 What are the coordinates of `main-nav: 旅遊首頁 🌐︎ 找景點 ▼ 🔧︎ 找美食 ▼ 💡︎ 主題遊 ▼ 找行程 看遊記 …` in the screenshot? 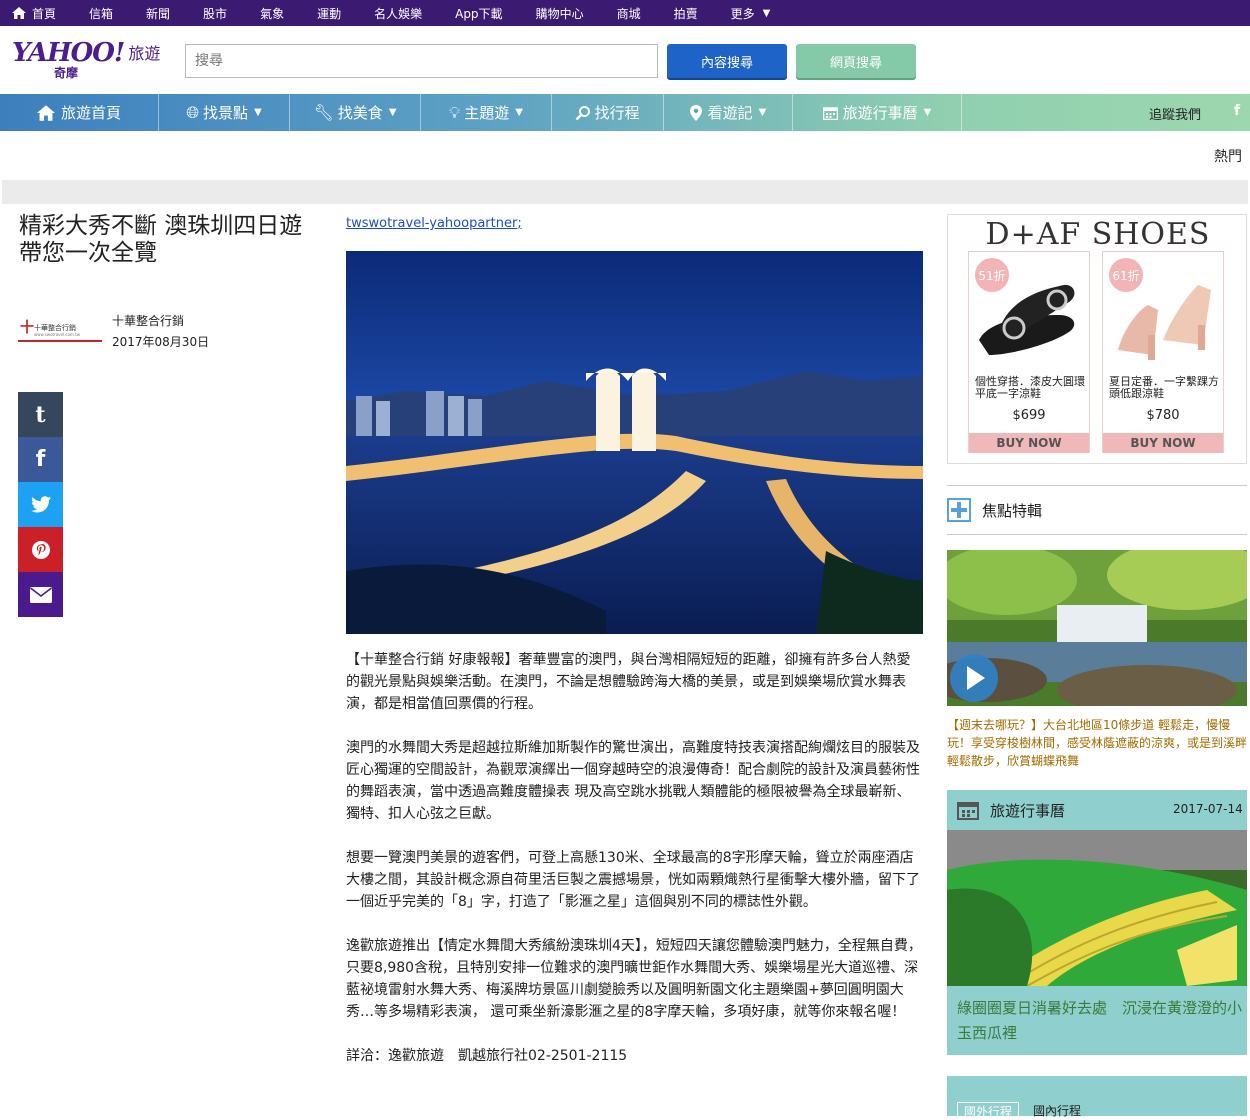 It's located at (625, 112).